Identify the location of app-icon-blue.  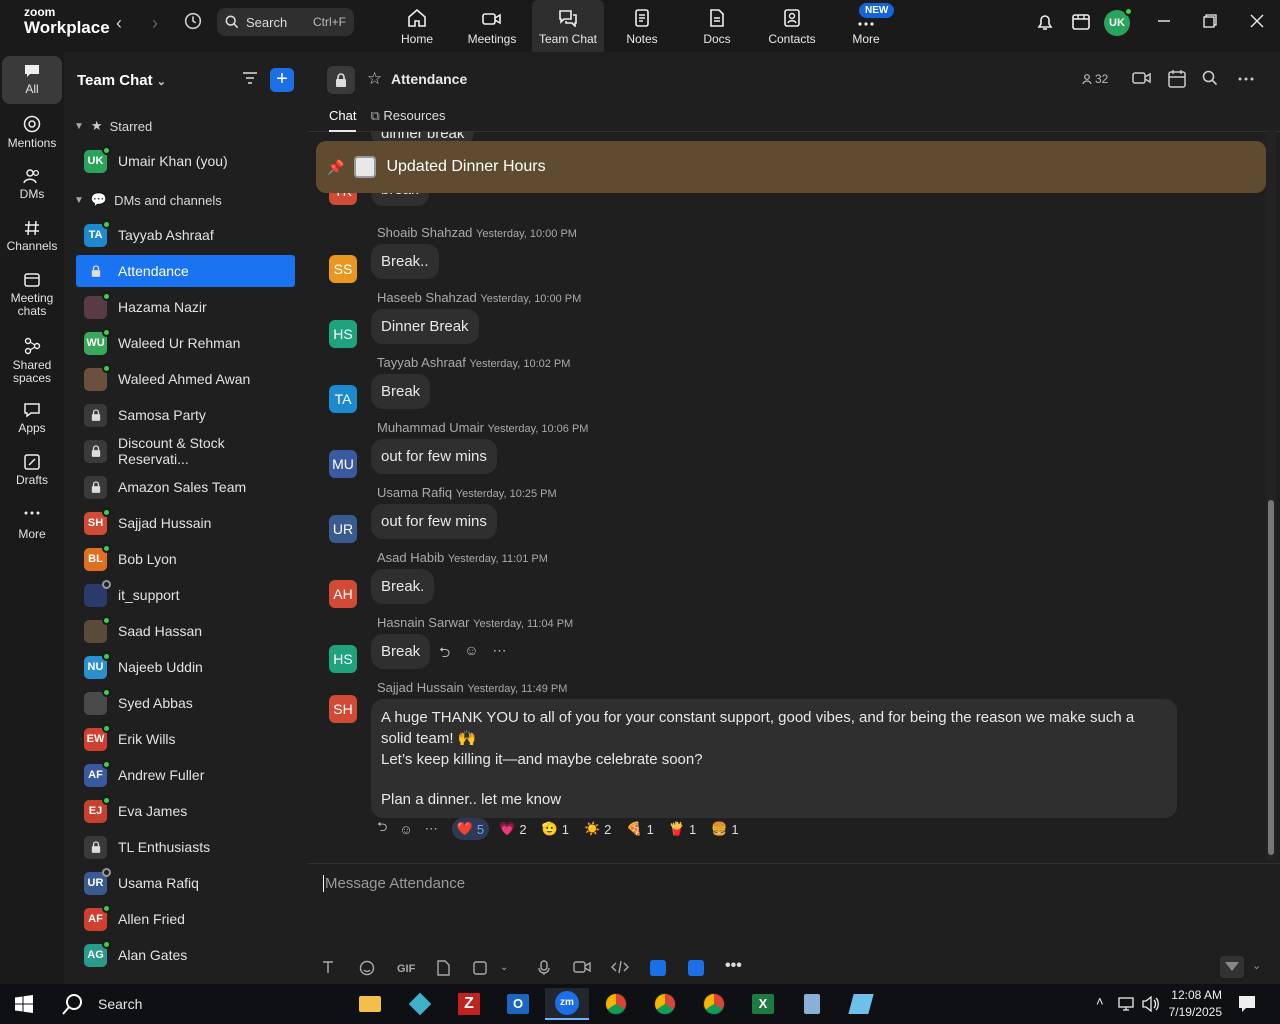
(658, 968).